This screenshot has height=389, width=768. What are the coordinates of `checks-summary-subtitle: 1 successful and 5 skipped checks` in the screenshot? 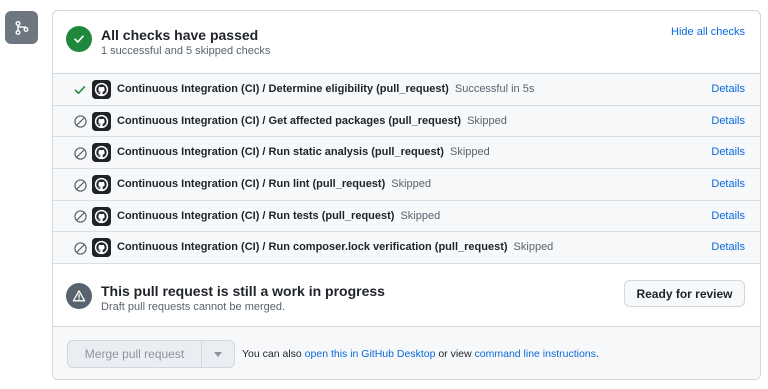 It's located at (186, 51).